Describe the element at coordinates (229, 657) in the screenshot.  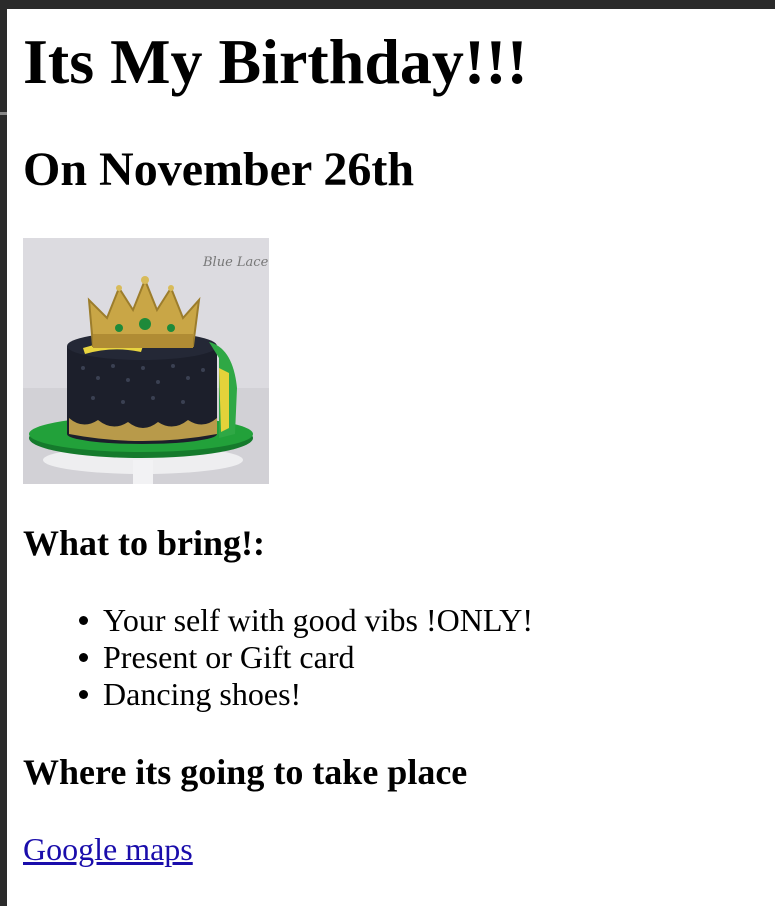
I see `list-item-text: Present or Gift card` at that location.